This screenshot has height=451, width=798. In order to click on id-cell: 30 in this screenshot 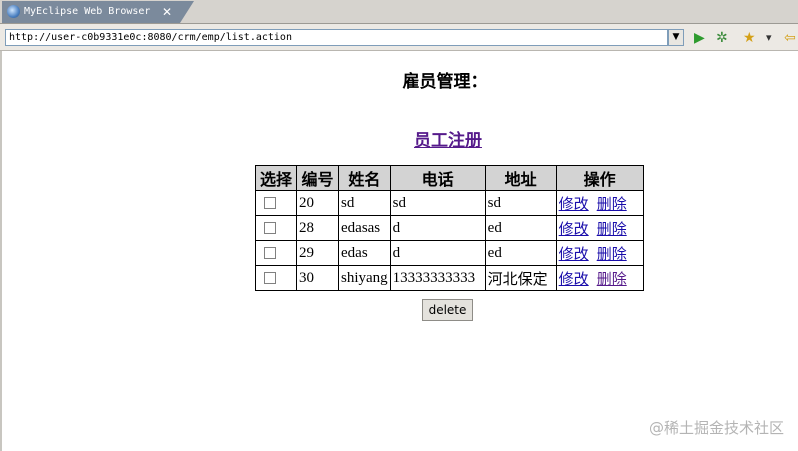, I will do `click(317, 278)`.